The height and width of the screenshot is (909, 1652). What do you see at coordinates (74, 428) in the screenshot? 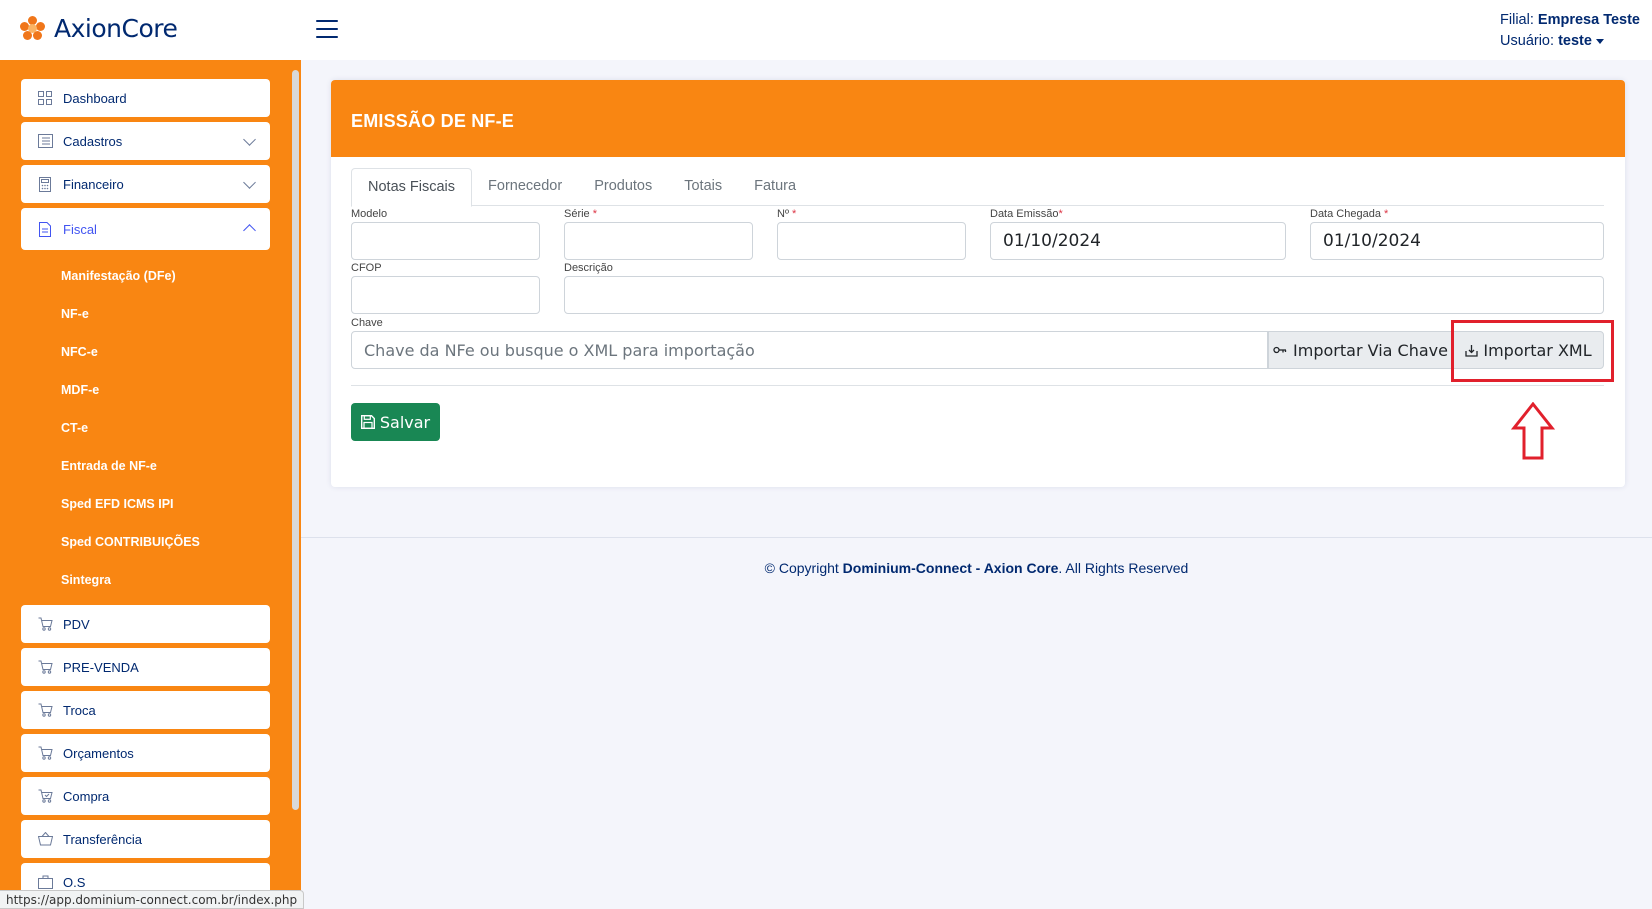
I see `sidebar-subitem-cte: CT-e` at bounding box center [74, 428].